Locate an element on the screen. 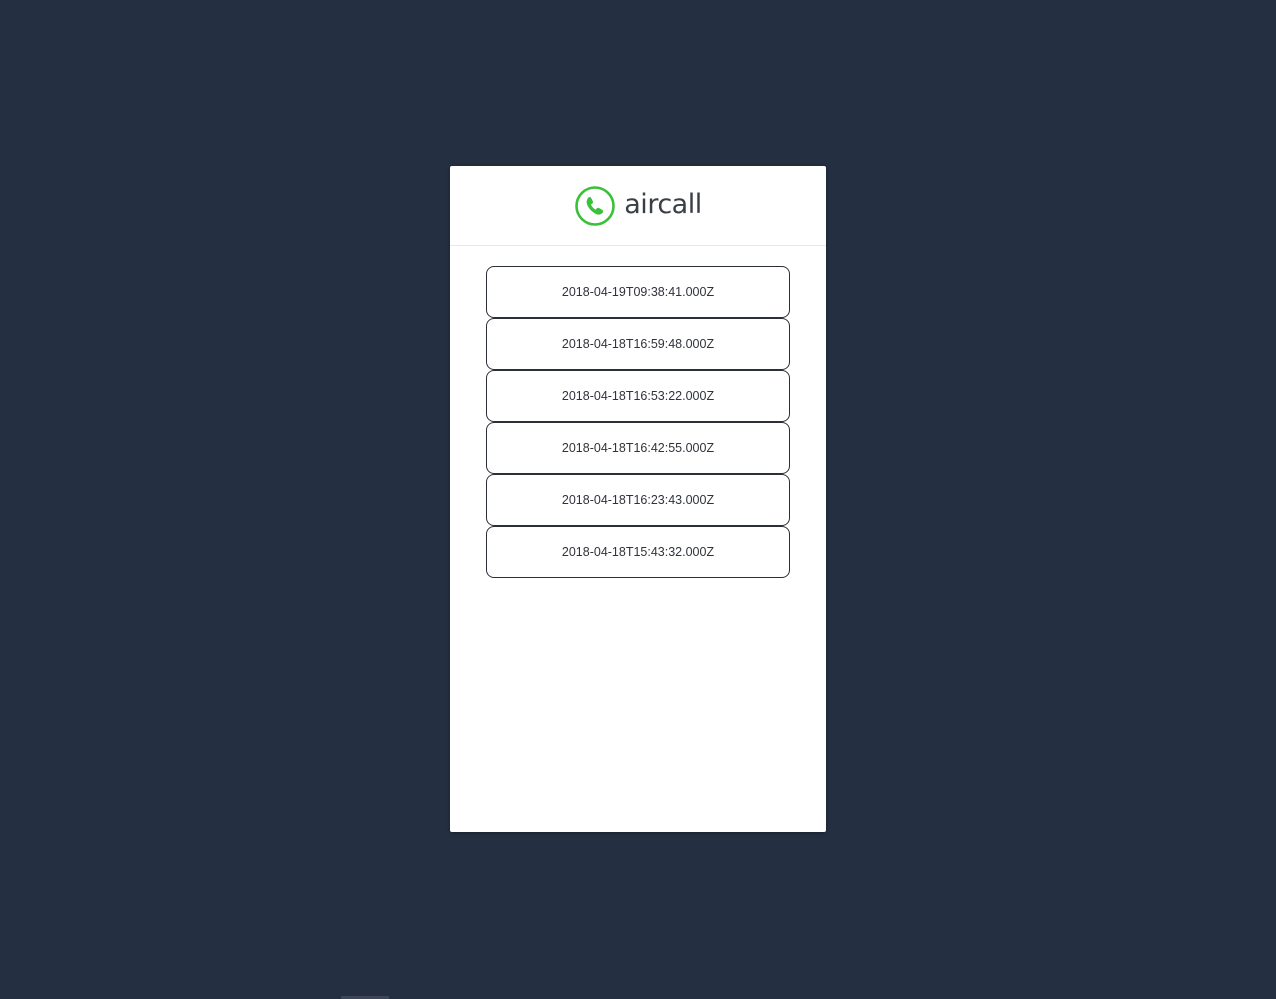  call-list-item: 2018-04-18T16:42:55.000Z is located at coordinates (638, 448).